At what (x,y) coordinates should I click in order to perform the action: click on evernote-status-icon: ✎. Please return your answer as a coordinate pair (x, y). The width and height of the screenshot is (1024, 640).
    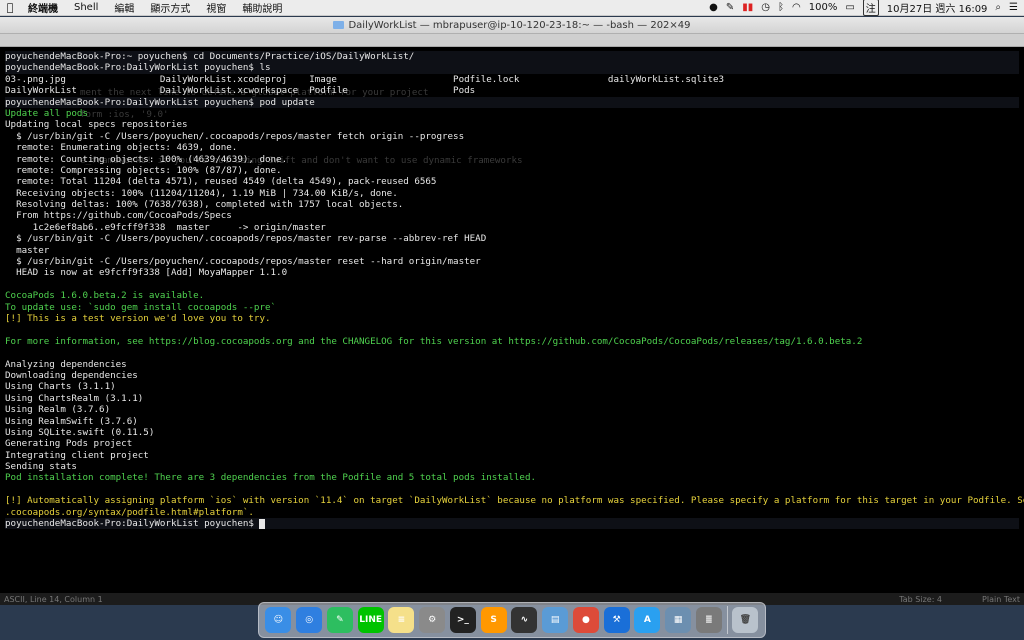
    Looking at the image, I should click on (730, 8).